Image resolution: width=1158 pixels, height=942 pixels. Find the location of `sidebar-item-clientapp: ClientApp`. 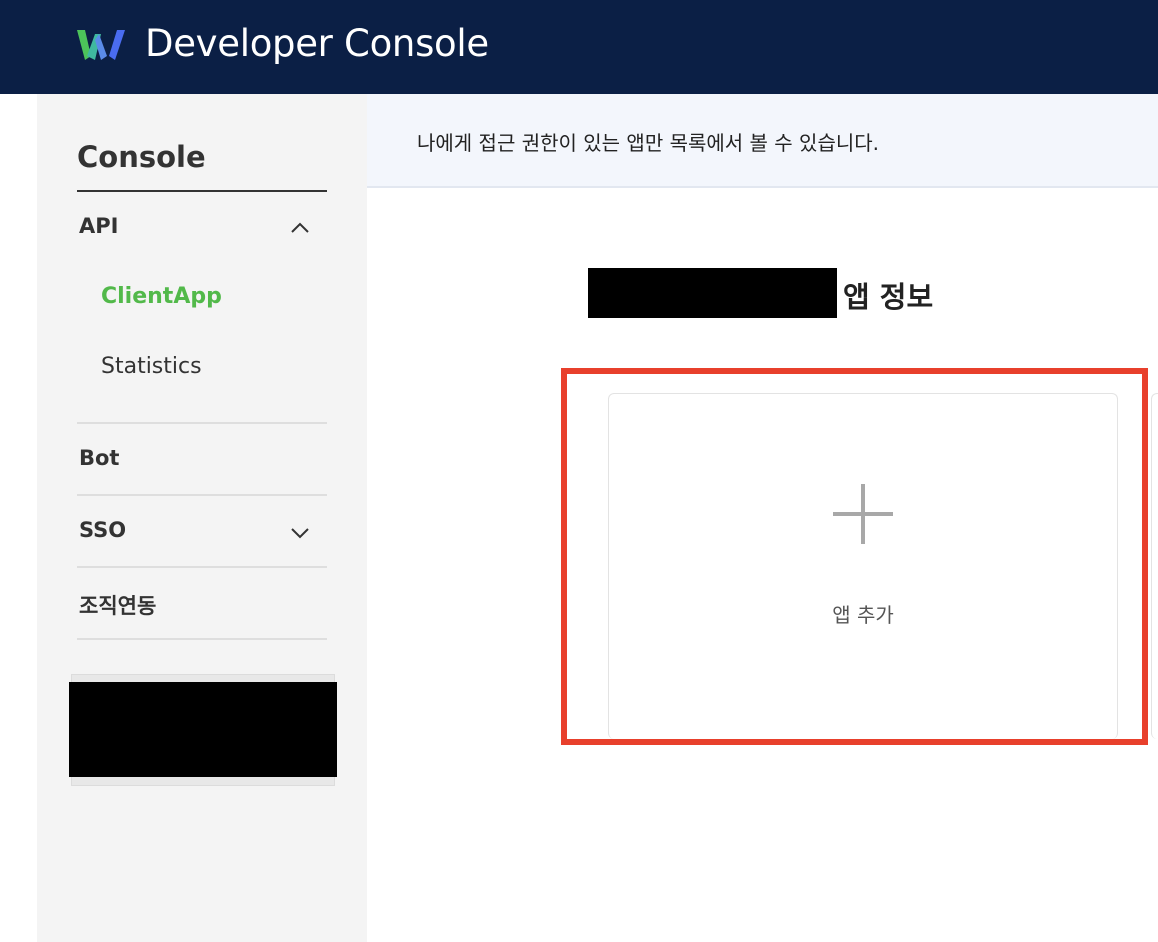

sidebar-item-clientapp: ClientApp is located at coordinates (161, 296).